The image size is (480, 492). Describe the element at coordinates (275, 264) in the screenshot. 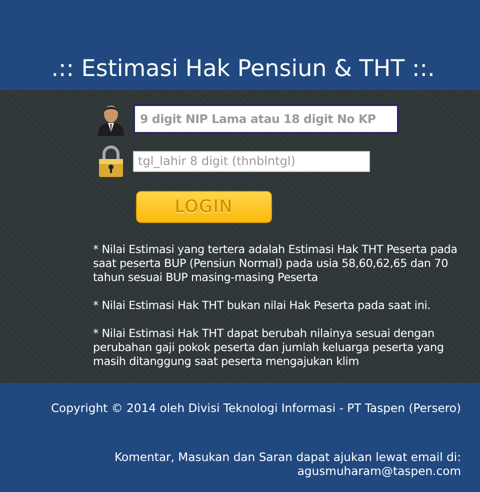

I see `note-text: * Nilai Estimasi yang tertera adalah Estimasi Hak THT Peserta pada saat peserta BUP (Pensiun Normal) pada usia 58,60,62,65 dan 70 tahun sesuai BUP masing-masing Peserta` at that location.